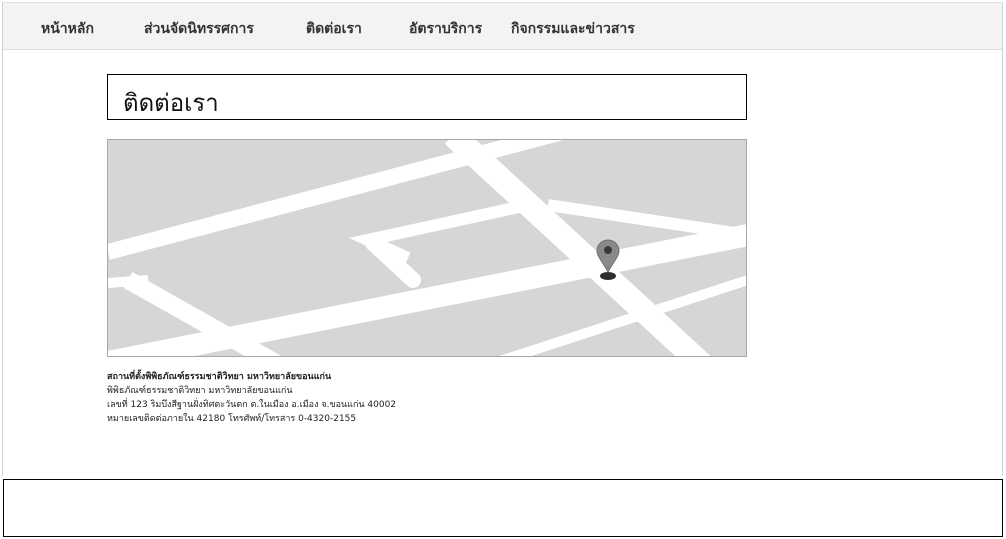 The height and width of the screenshot is (539, 1006). What do you see at coordinates (503, 508) in the screenshot?
I see `footer-box` at bounding box center [503, 508].